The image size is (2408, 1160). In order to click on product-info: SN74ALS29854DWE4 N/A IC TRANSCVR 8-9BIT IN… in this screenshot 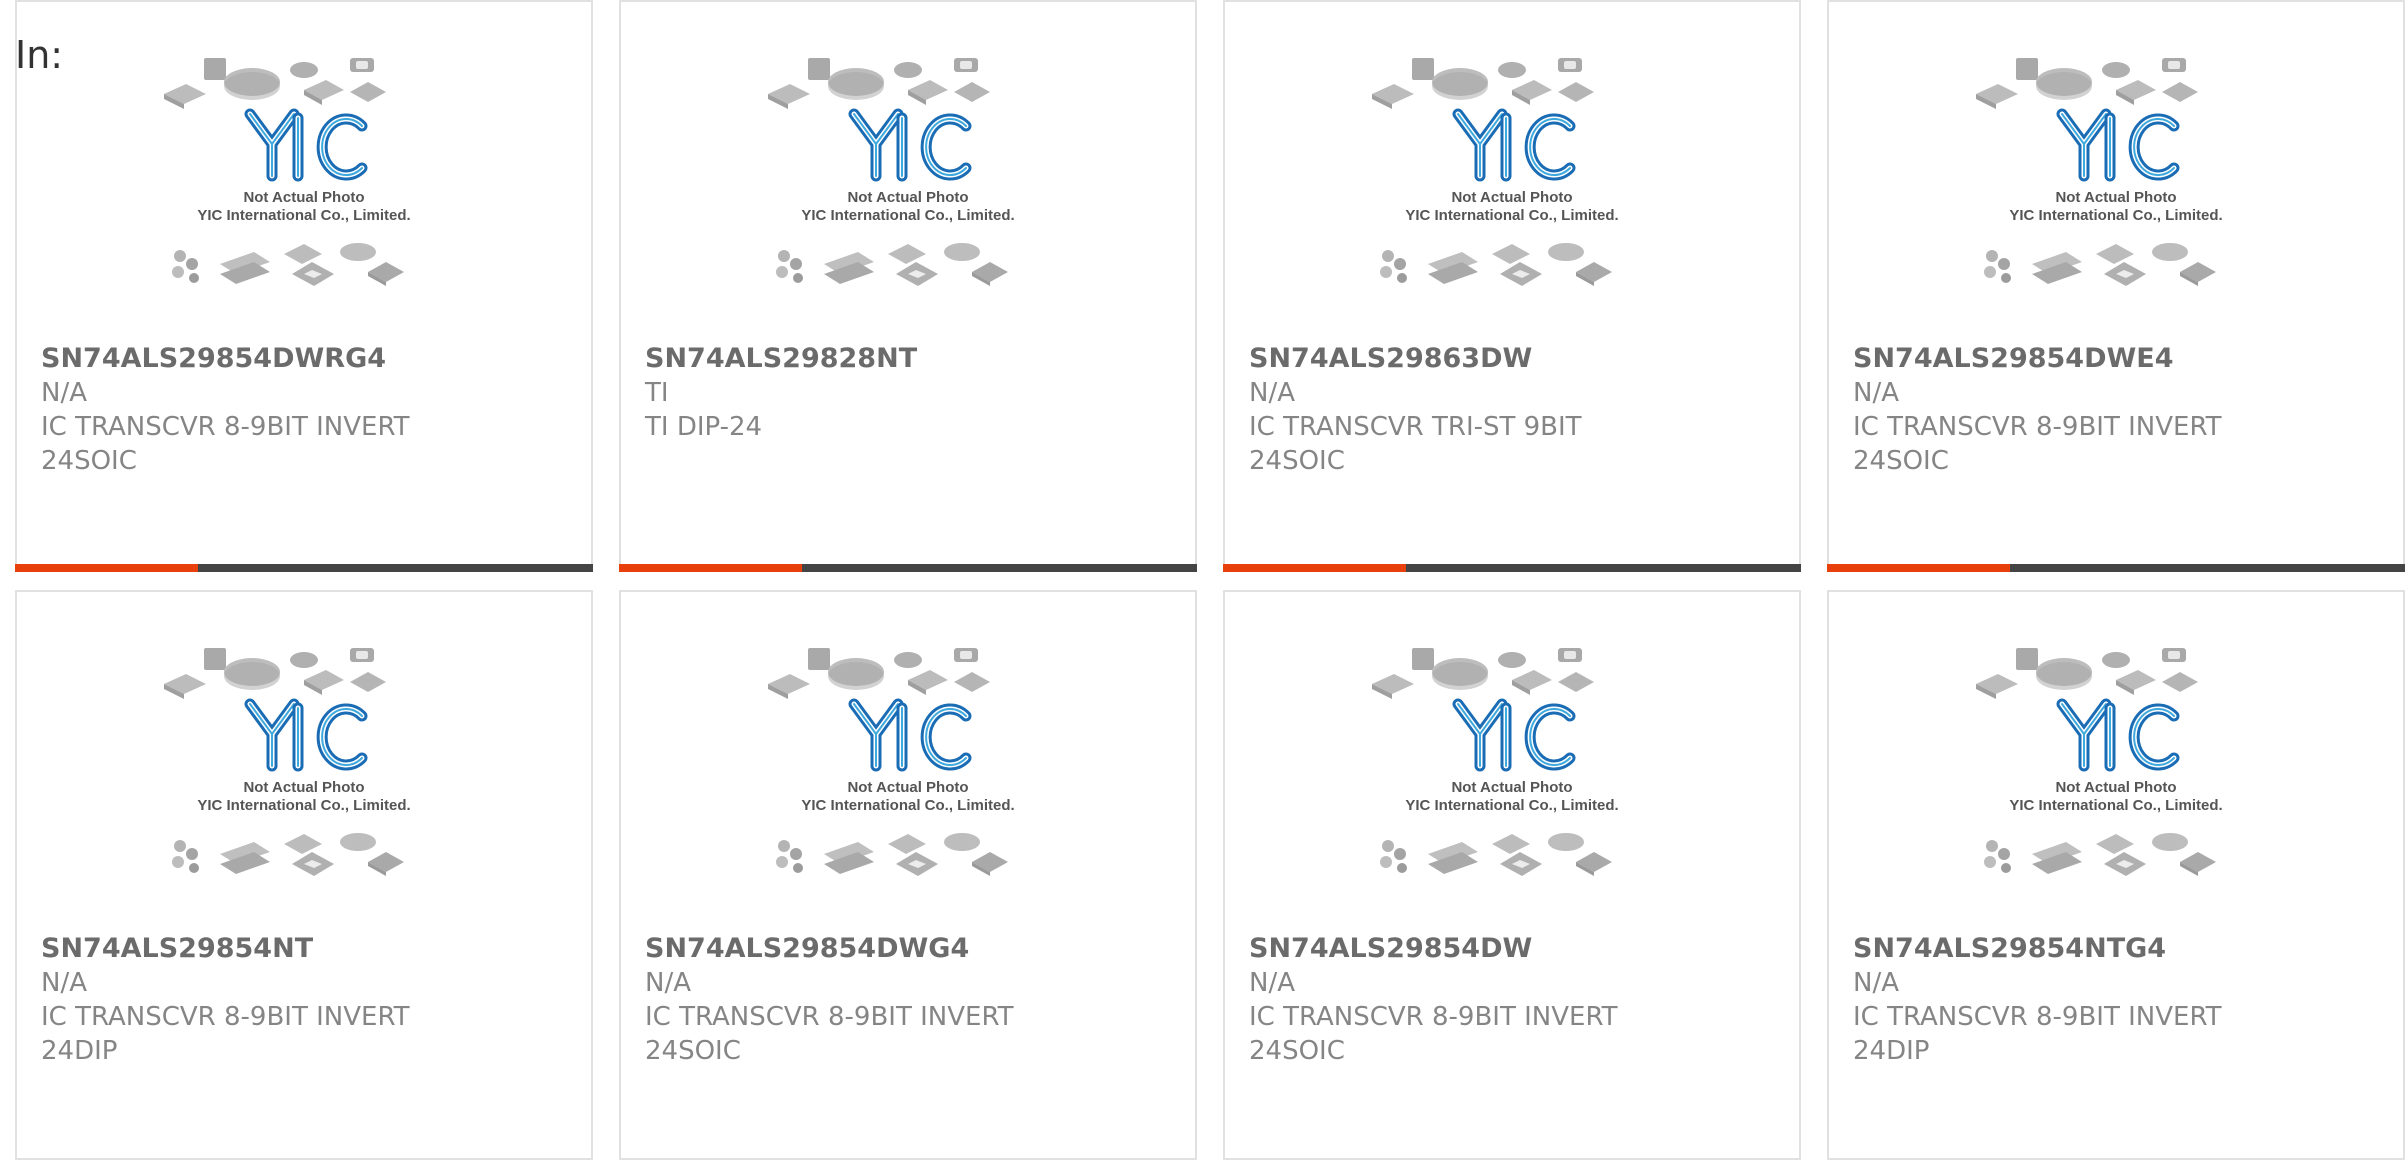, I will do `click(2120, 410)`.